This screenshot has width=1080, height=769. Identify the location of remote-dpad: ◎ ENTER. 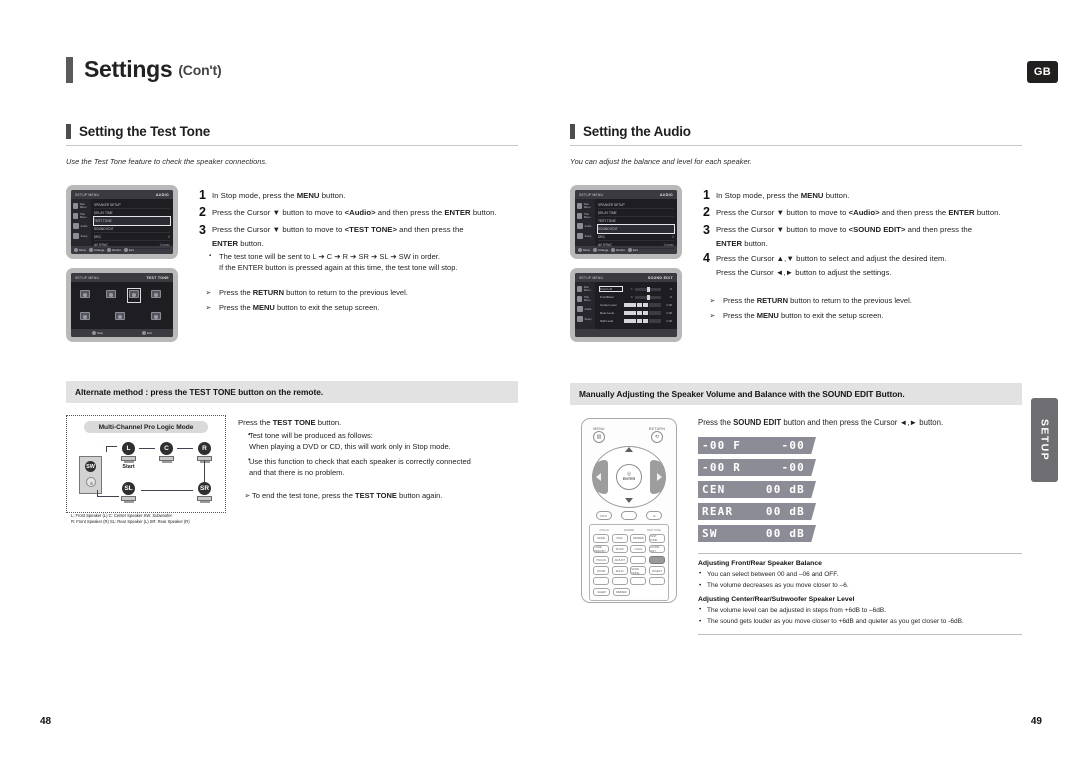
(629, 477).